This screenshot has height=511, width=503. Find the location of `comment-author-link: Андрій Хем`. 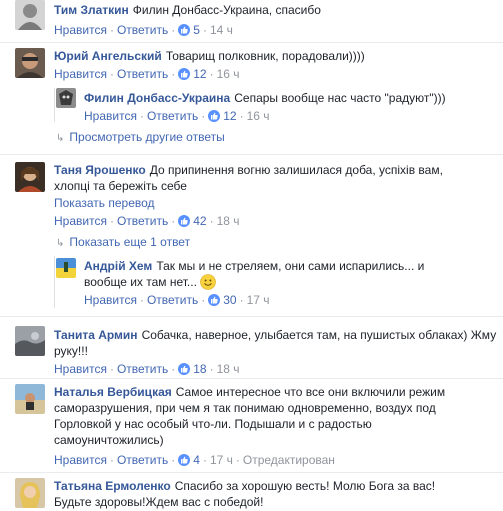

comment-author-link: Андрій Хем is located at coordinates (118, 266).